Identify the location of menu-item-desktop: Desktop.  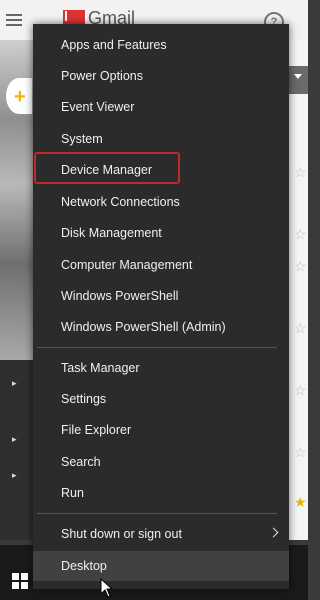
(161, 566).